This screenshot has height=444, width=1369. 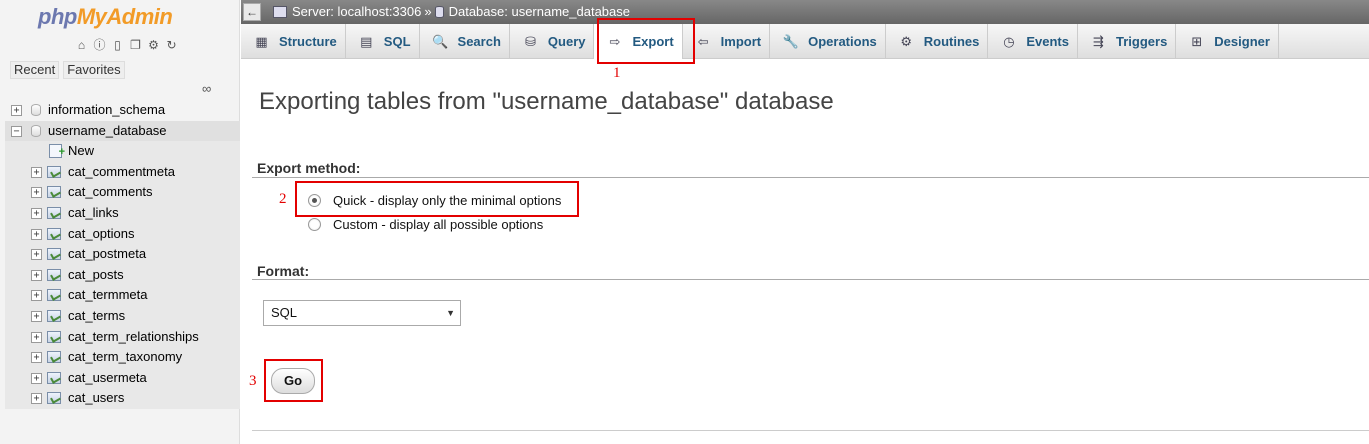 I want to click on reload-icon: ↻, so click(x=171, y=45).